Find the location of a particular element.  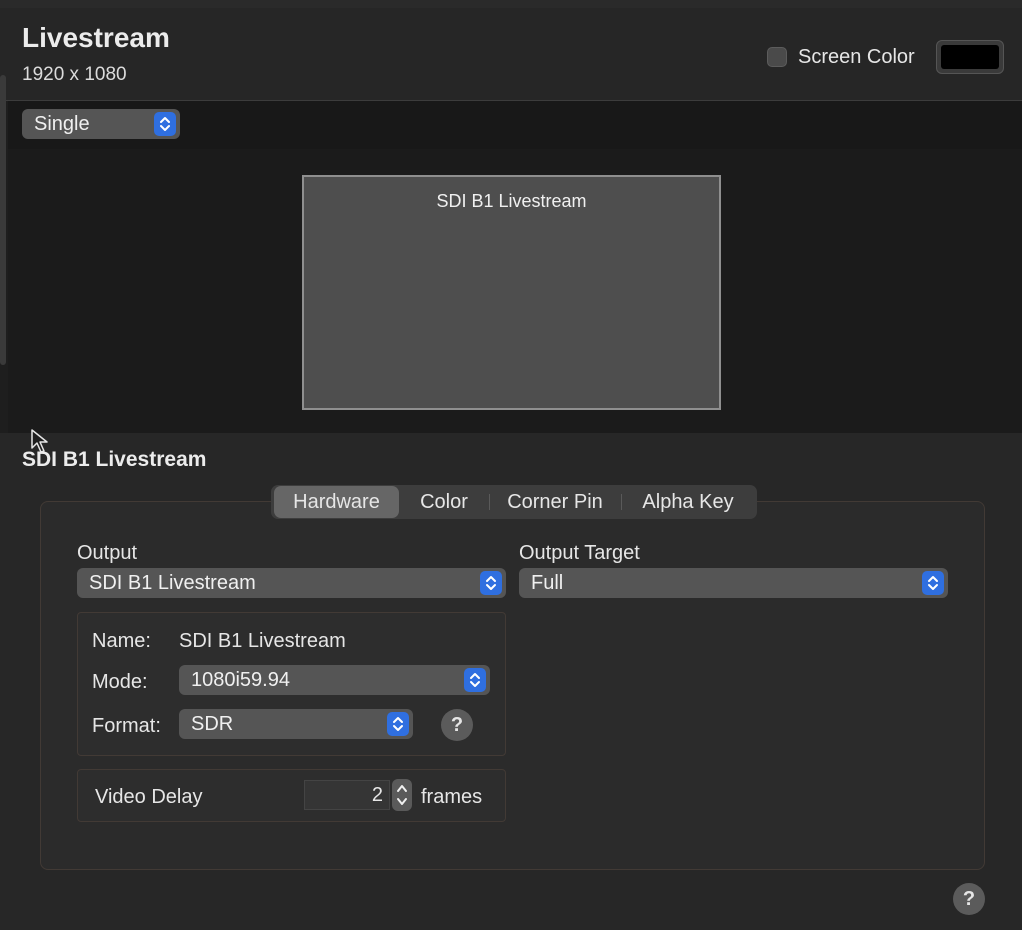

page-title: Livestream is located at coordinates (96, 37).